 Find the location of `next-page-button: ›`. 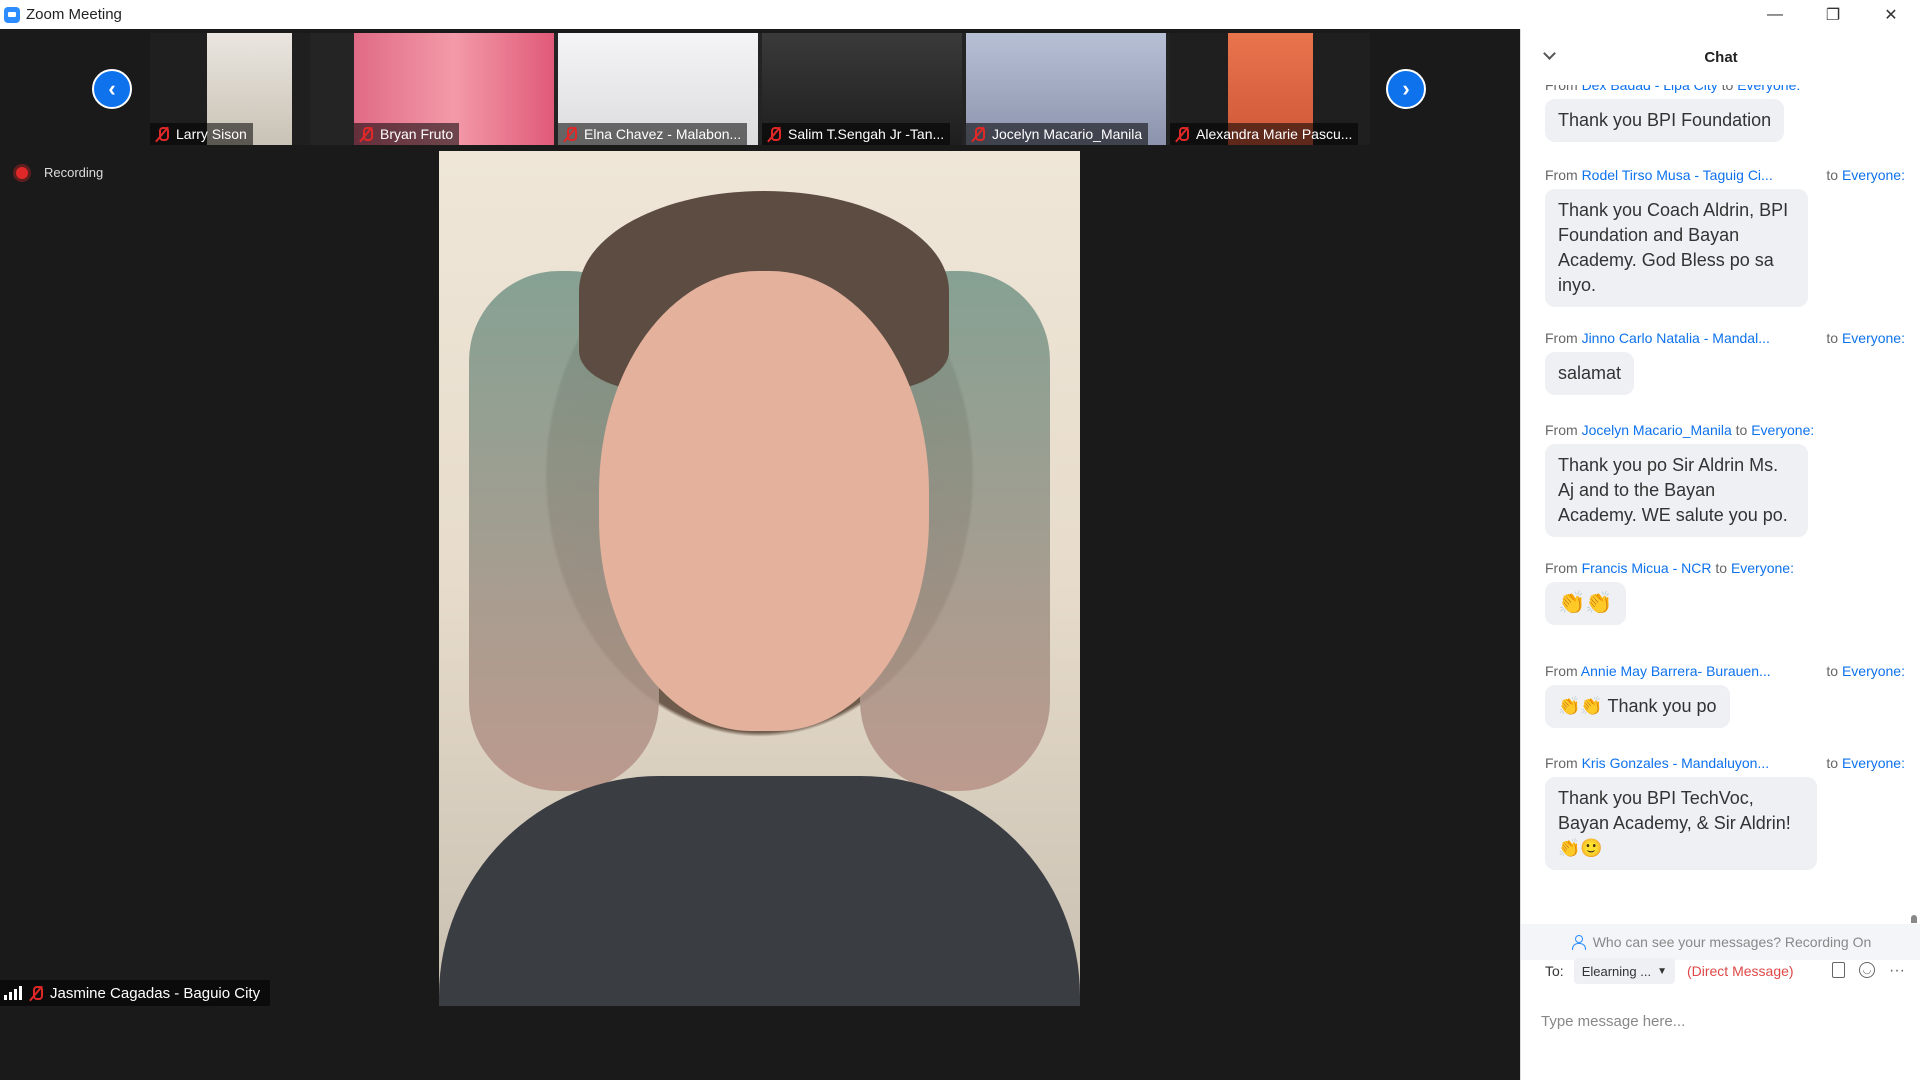

next-page-button: › is located at coordinates (1406, 89).